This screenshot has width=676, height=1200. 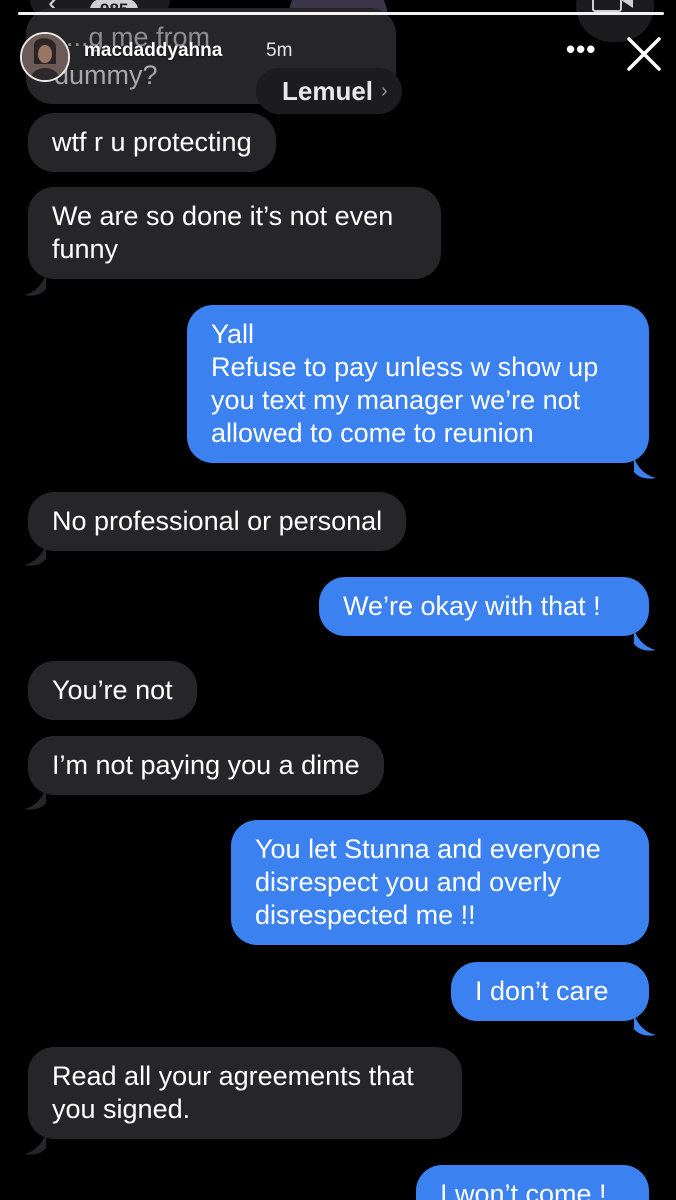 I want to click on message-bubble-incoming: I’m not paying you a dime, so click(x=206, y=765).